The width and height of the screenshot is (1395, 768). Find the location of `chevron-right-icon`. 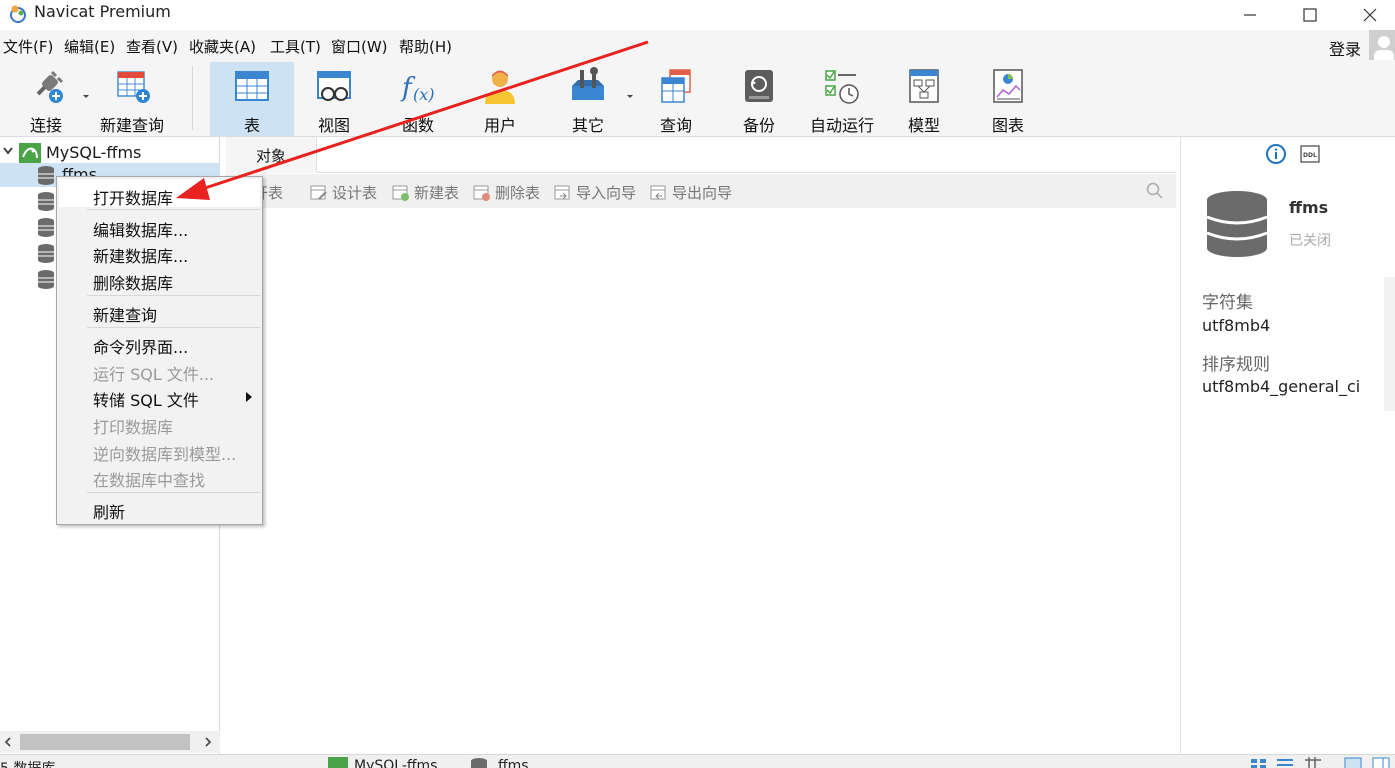

chevron-right-icon is located at coordinates (208, 742).